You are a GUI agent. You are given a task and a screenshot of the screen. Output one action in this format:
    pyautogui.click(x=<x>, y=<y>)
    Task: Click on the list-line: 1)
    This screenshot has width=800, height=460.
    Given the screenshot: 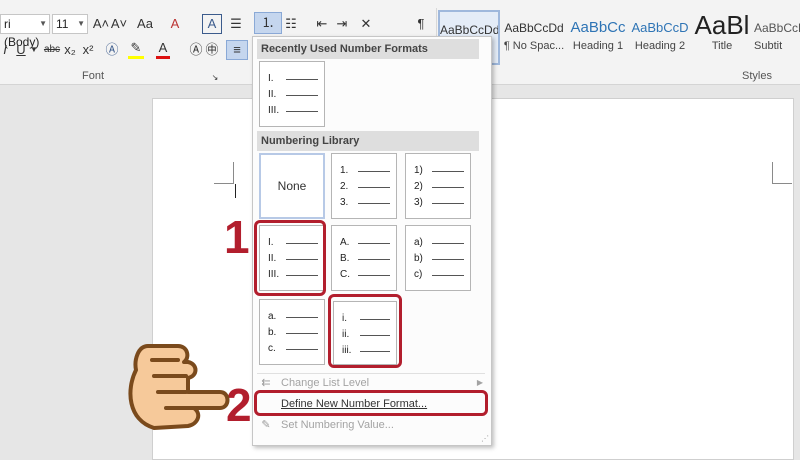 What is the action you would take?
    pyautogui.click(x=439, y=171)
    